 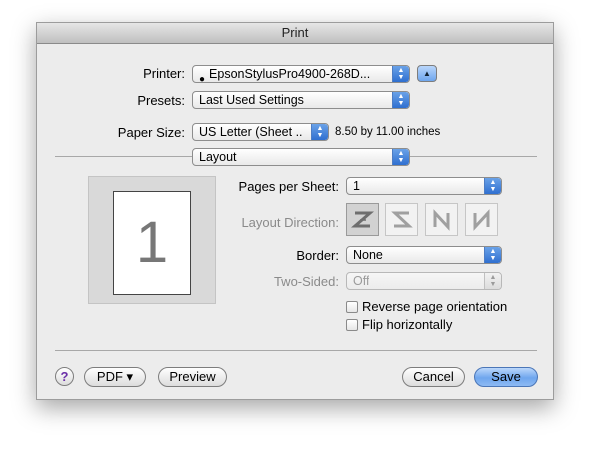 I want to click on layout-direction-z-button, so click(x=362, y=219).